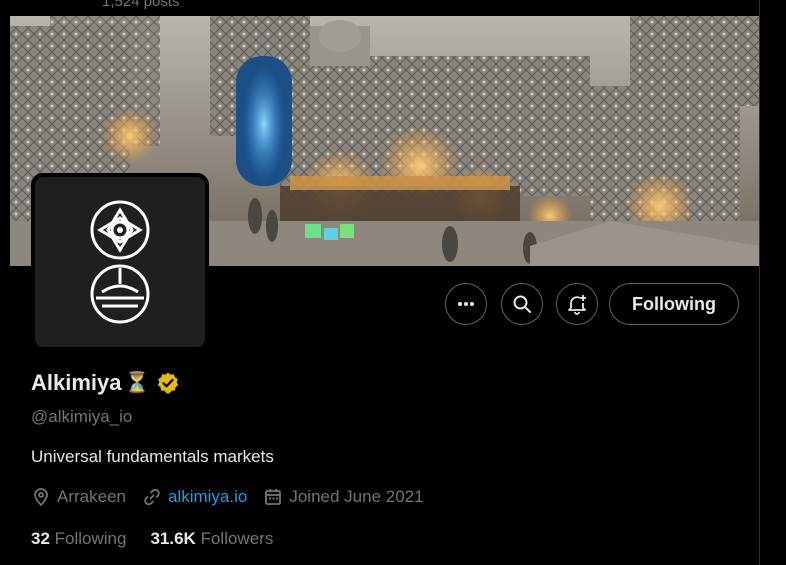  I want to click on bell-plus-icon, so click(577, 305).